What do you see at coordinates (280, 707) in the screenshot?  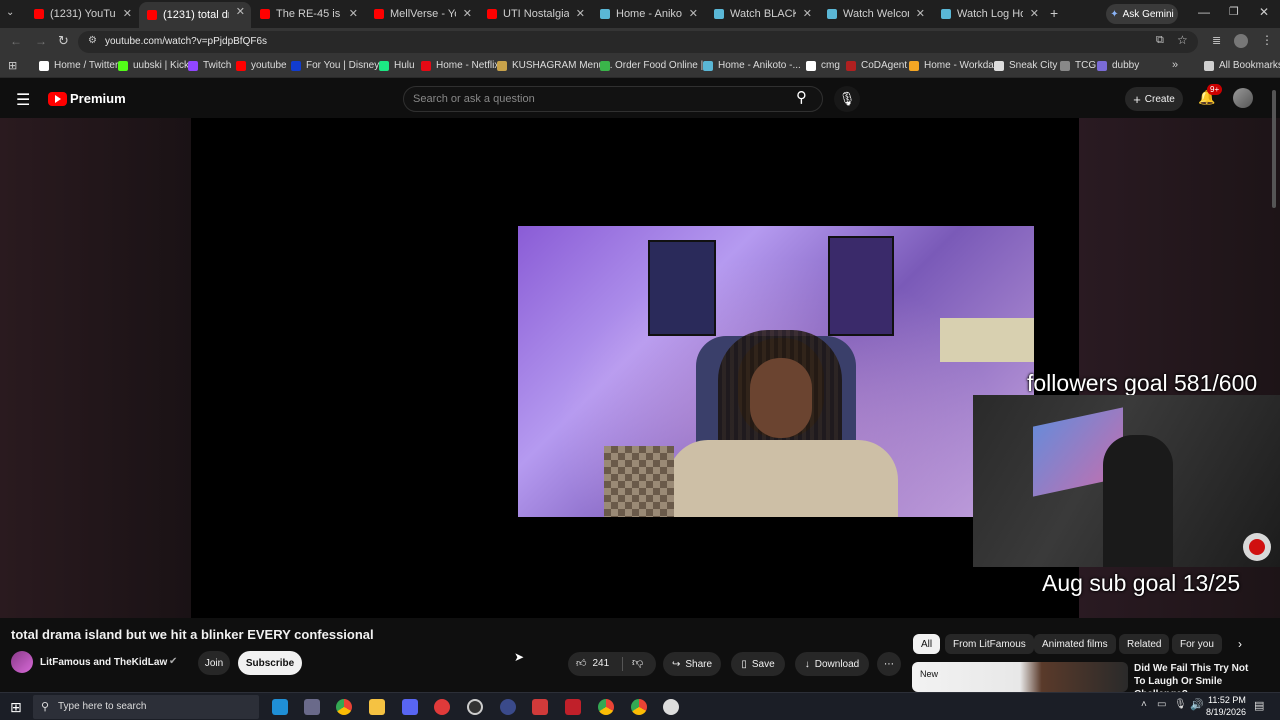 I see `edge-icon` at bounding box center [280, 707].